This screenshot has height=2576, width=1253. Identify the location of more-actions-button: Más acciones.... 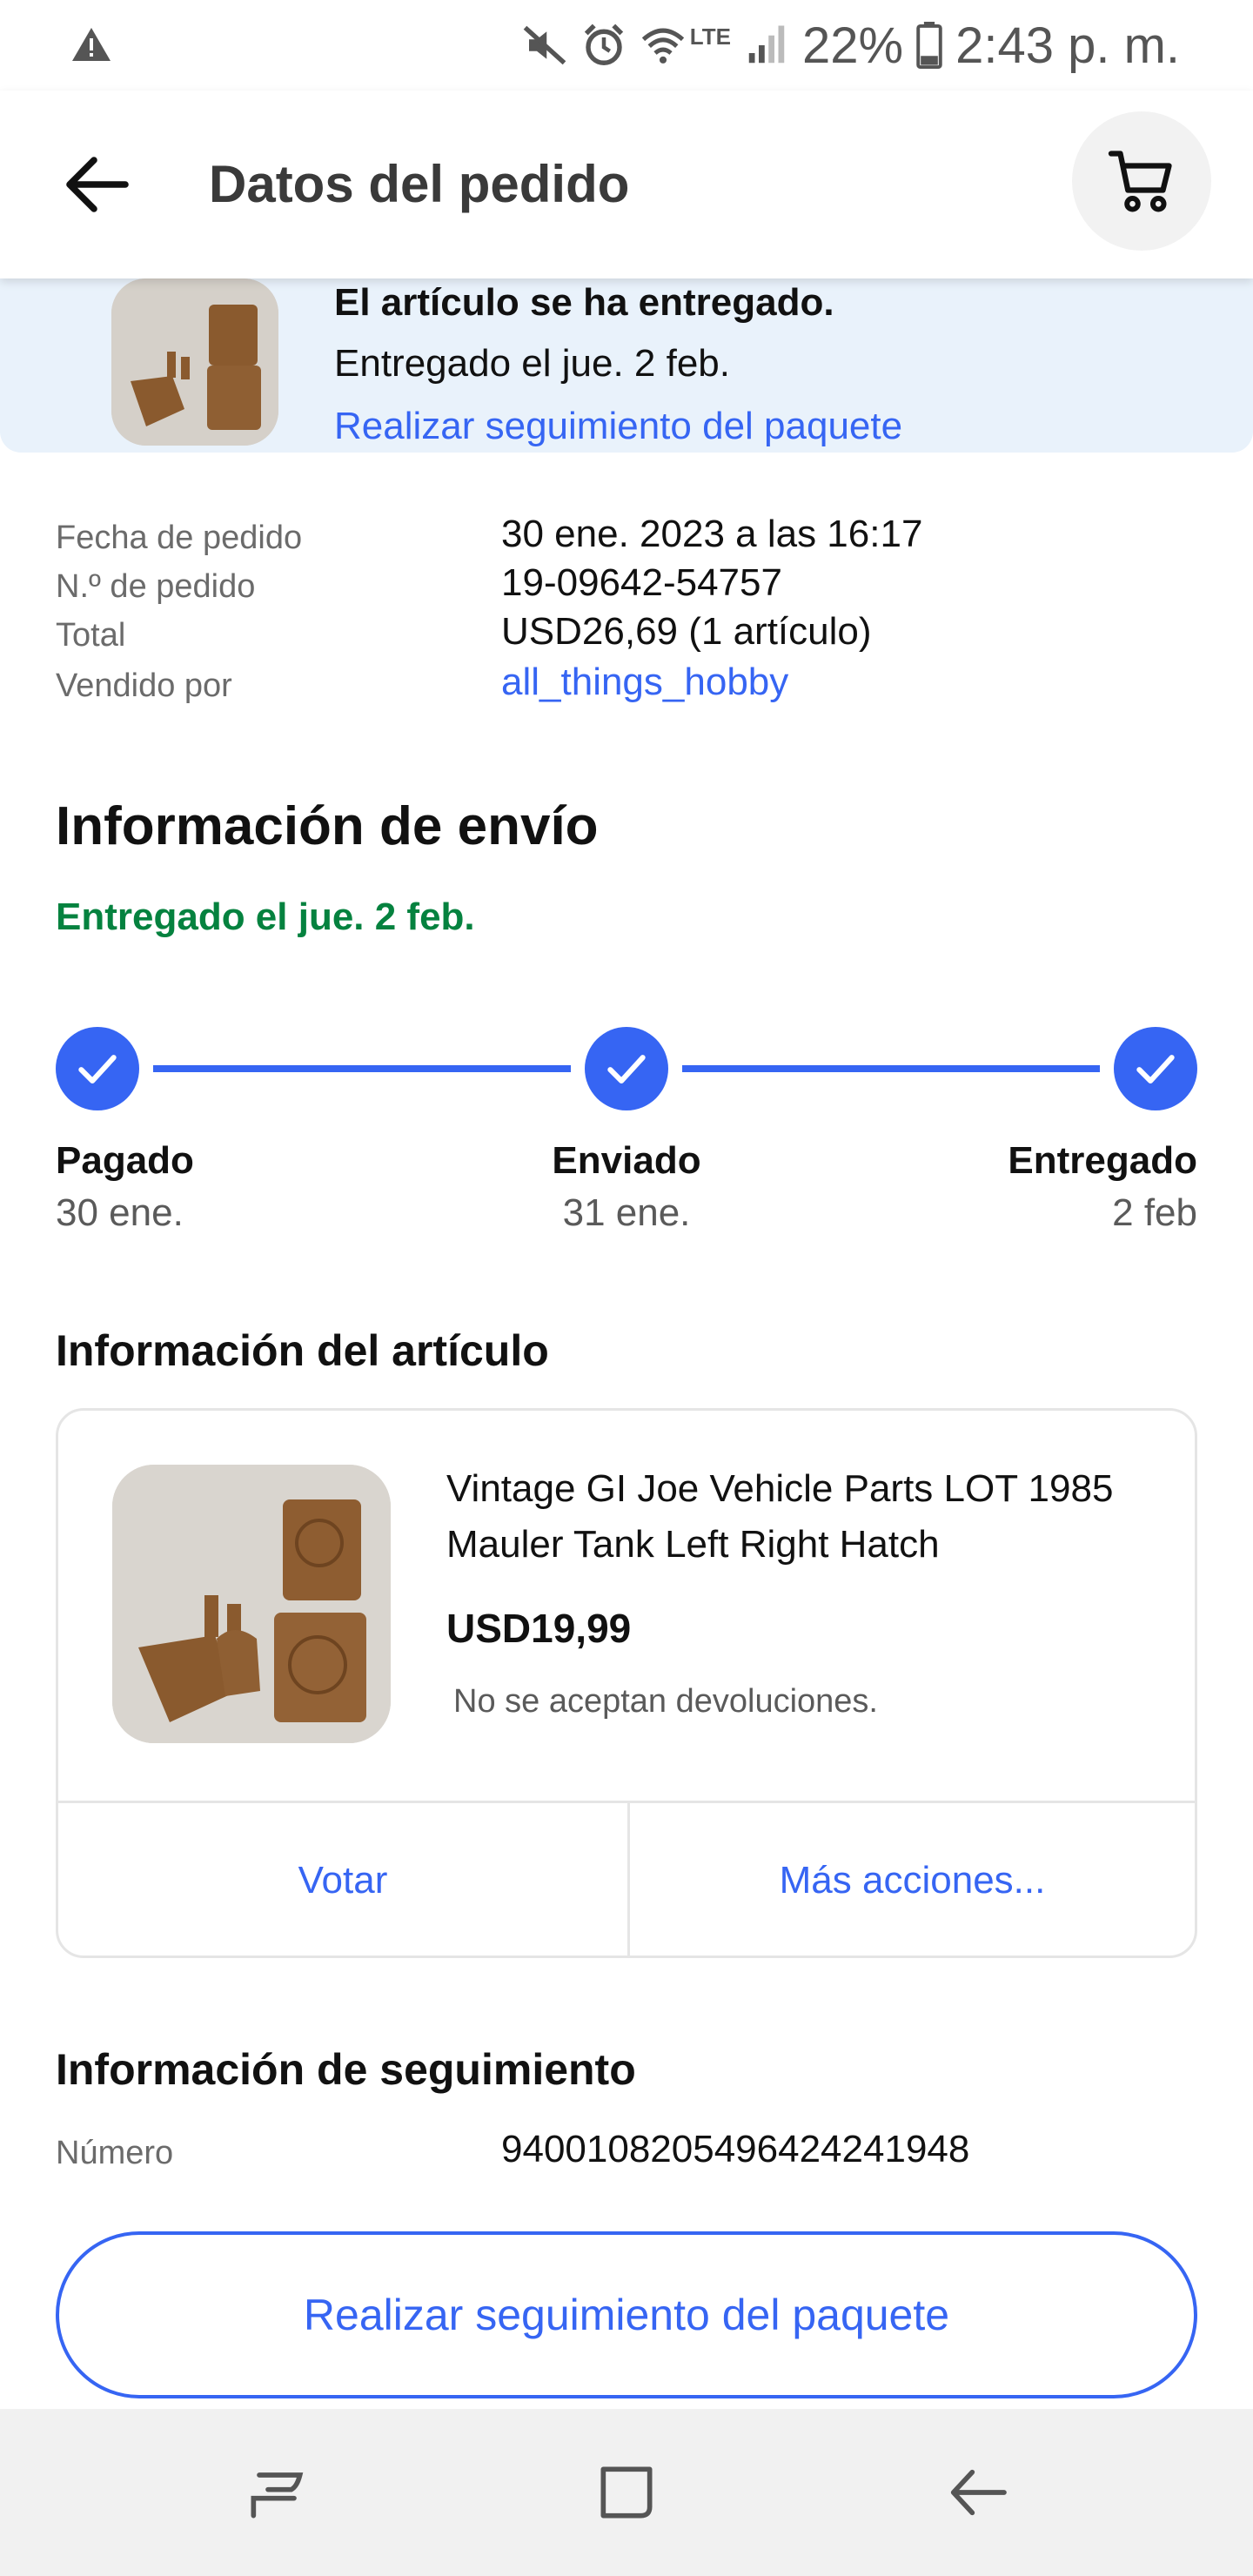
(913, 1880).